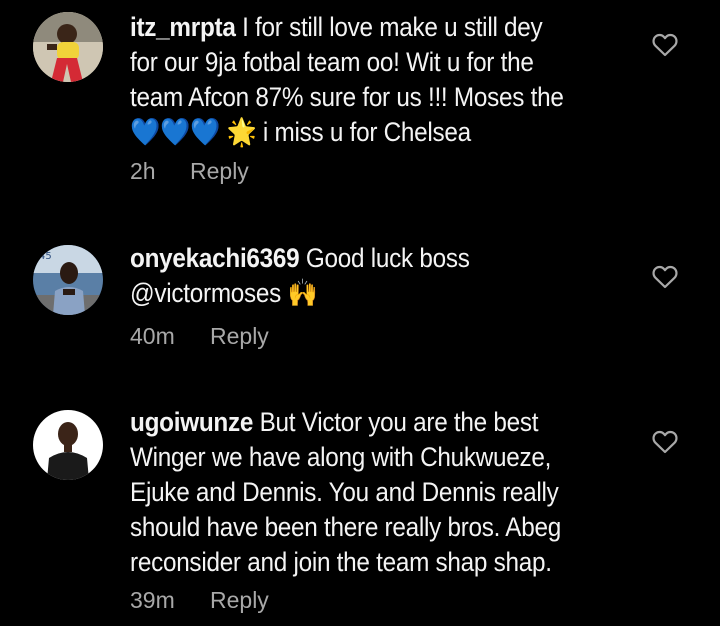 This screenshot has height=626, width=720. What do you see at coordinates (363, 132) in the screenshot?
I see `comment-text-line: i miss u for Chelsea` at bounding box center [363, 132].